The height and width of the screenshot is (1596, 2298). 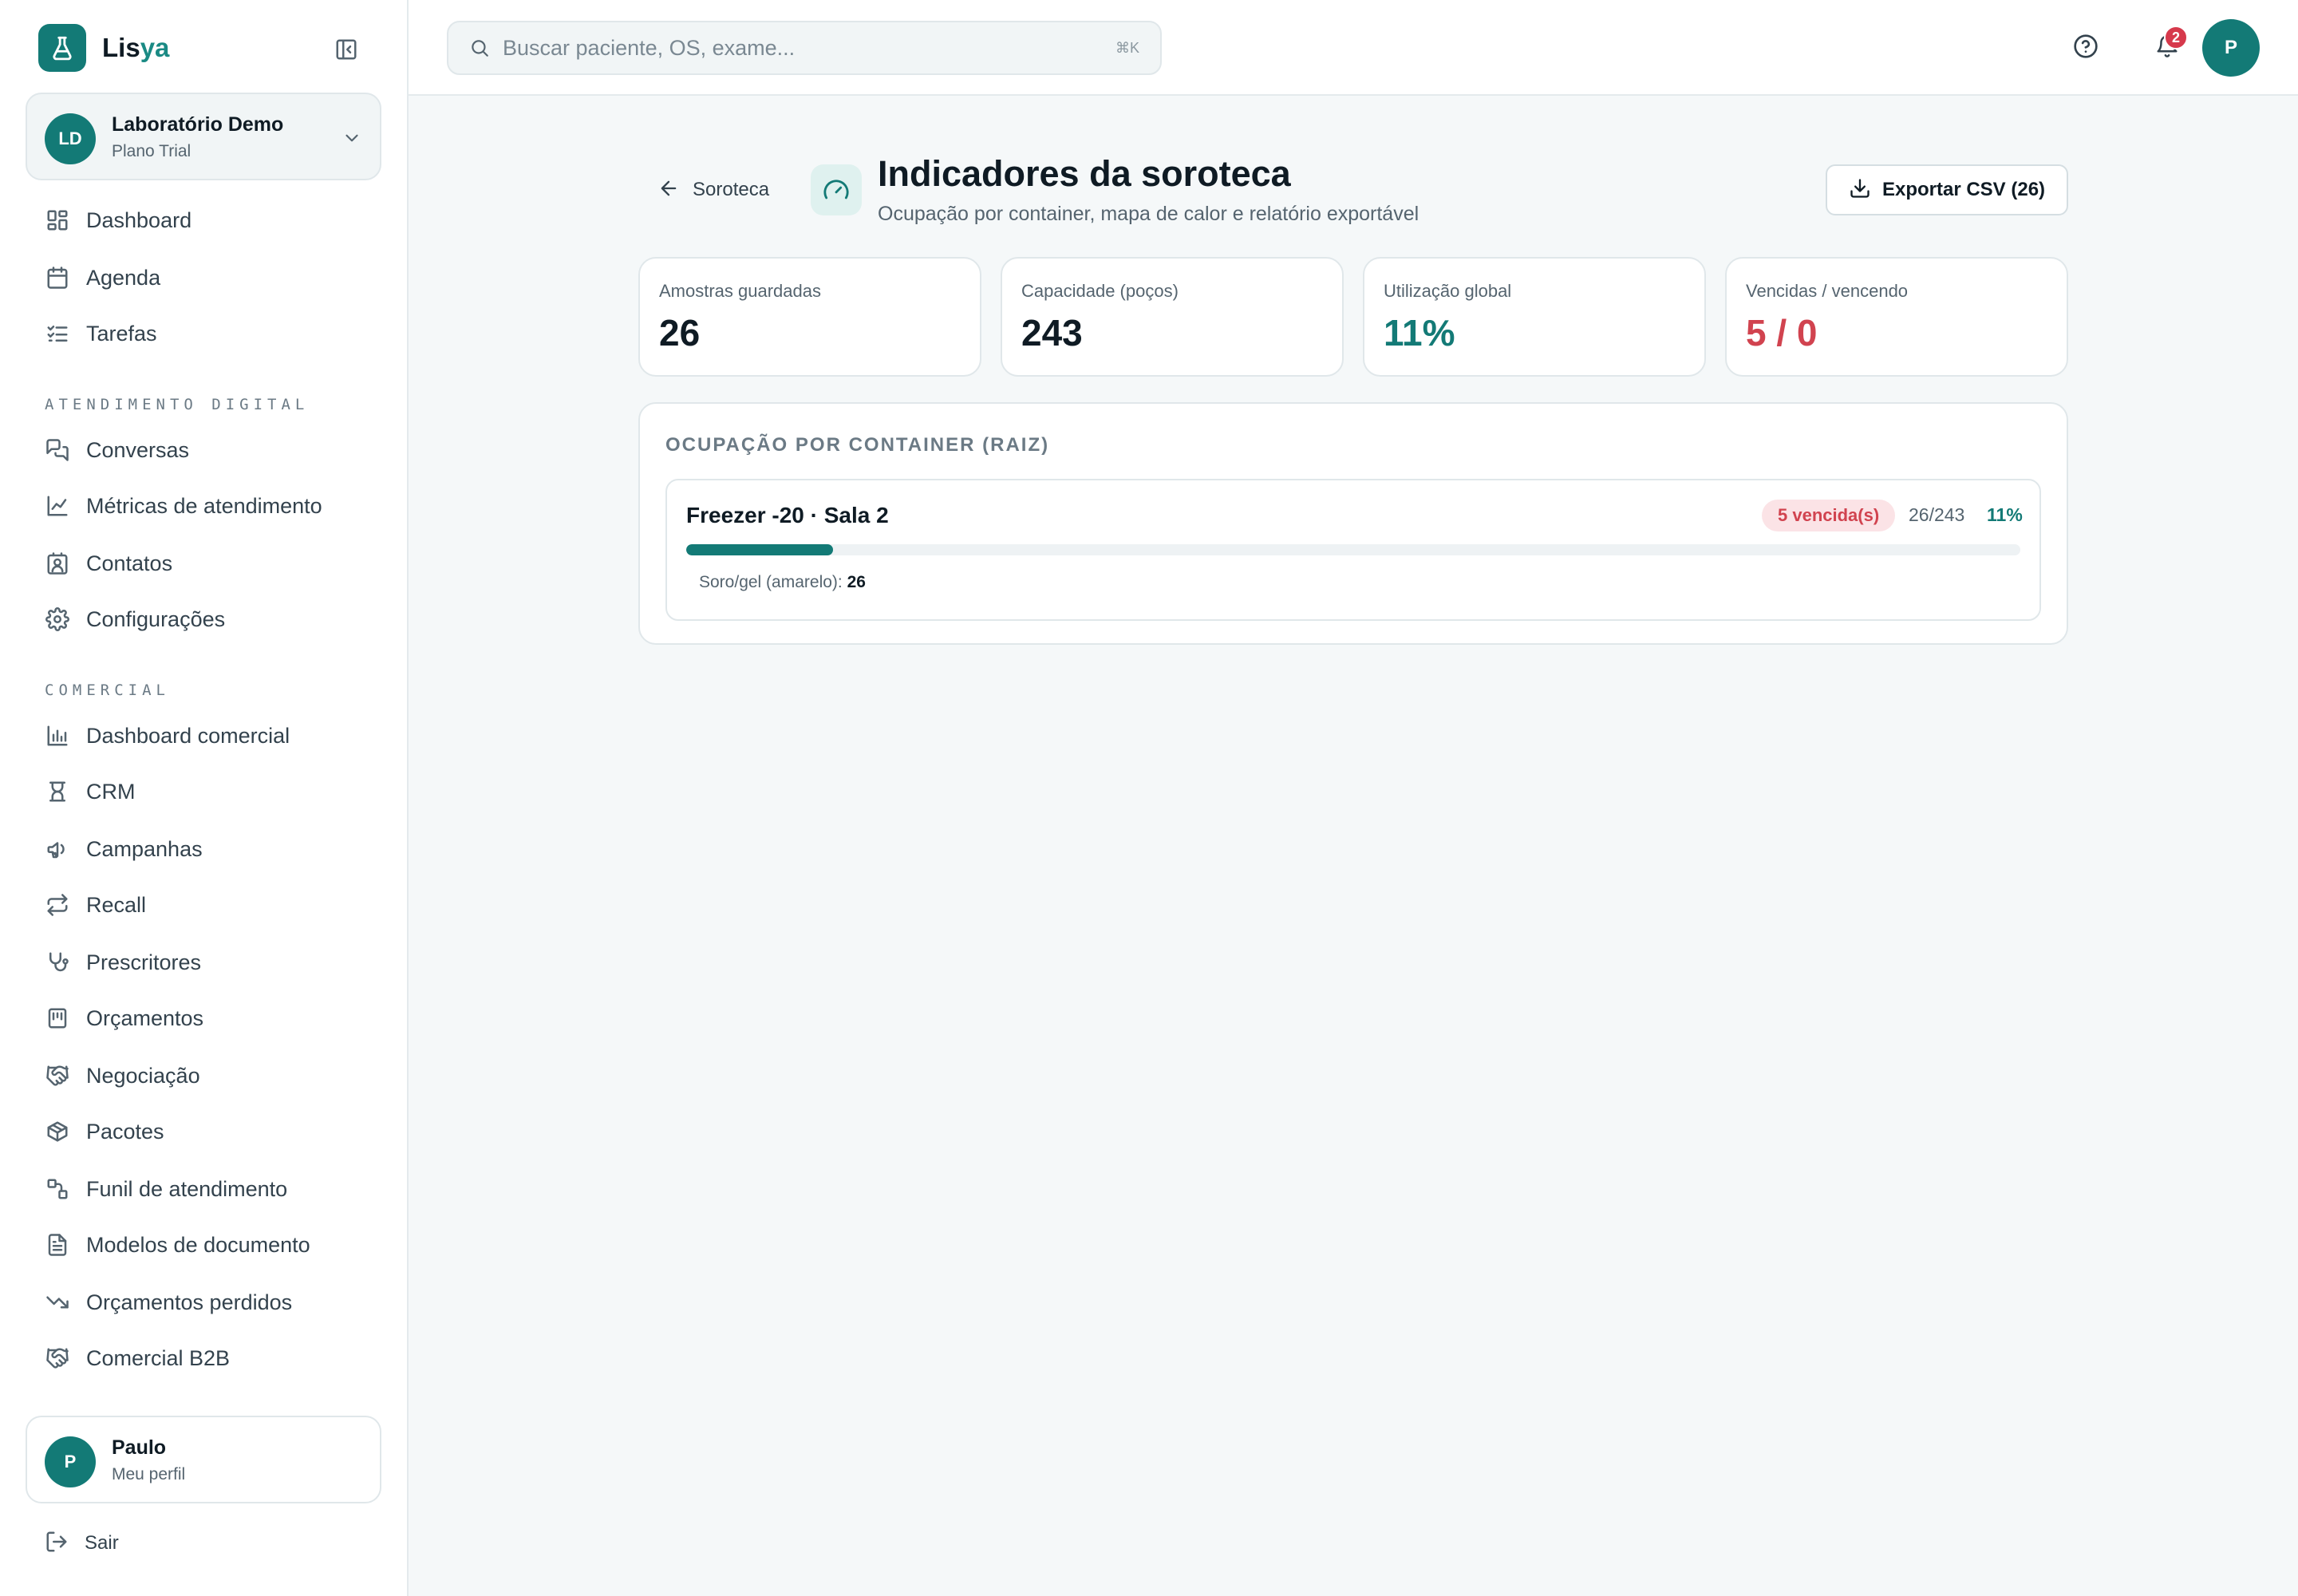 What do you see at coordinates (91, 791) in the screenshot?
I see `sidebar-item-crm: CRM` at bounding box center [91, 791].